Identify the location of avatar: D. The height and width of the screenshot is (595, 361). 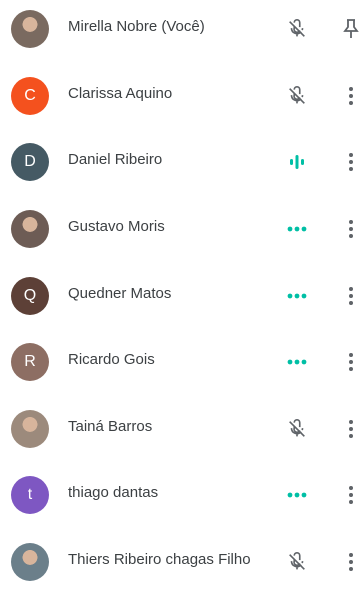
(30, 162).